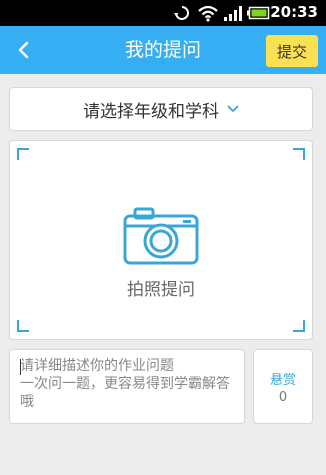  What do you see at coordinates (161, 236) in the screenshot?
I see `camera-icon` at bounding box center [161, 236].